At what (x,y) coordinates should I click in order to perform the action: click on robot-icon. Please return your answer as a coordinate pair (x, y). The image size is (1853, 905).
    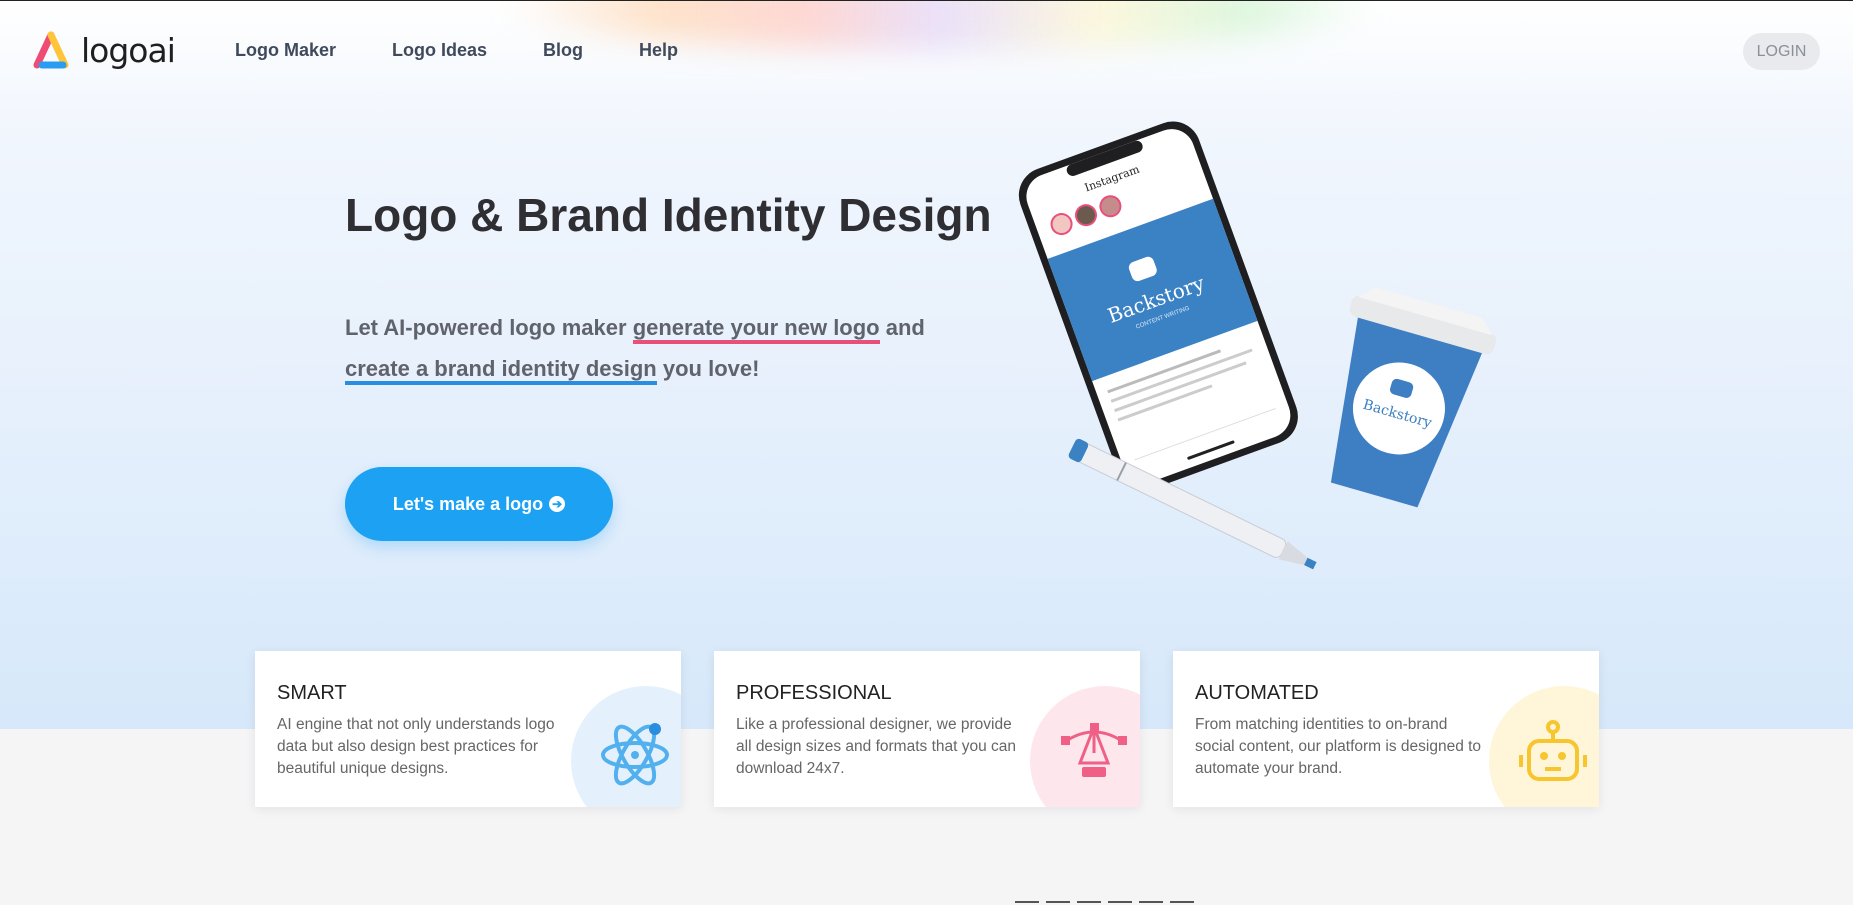
    Looking at the image, I should click on (1553, 750).